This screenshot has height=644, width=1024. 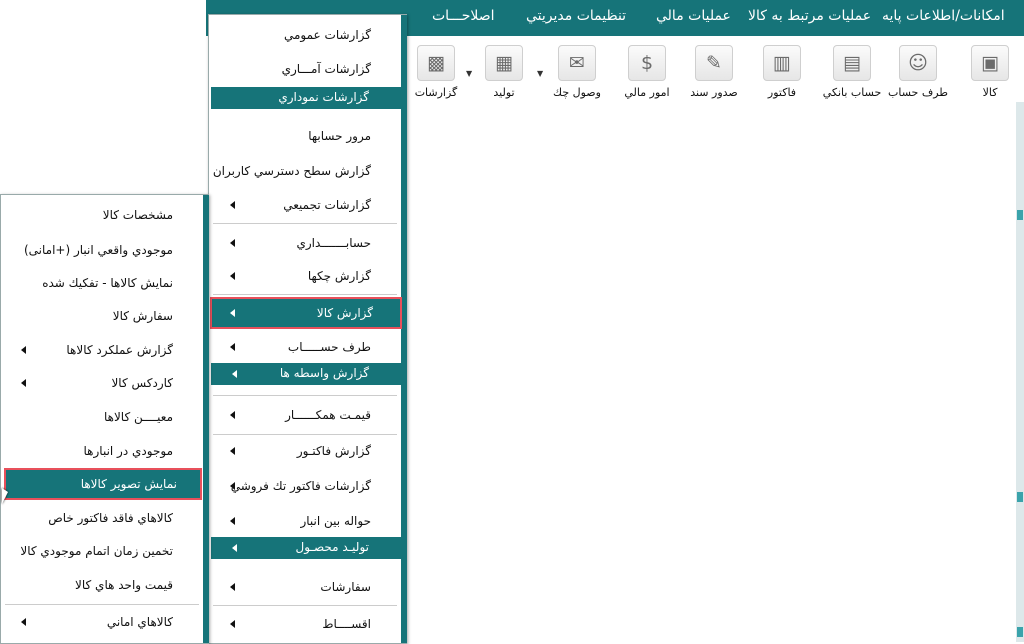 I want to click on group-chart-reports: گزارشات نموداري, so click(x=307, y=98).